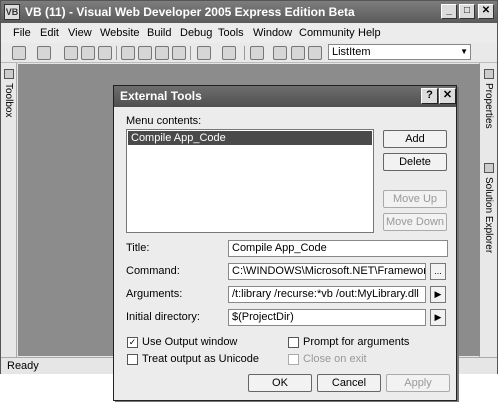  I want to click on solution-explorer-tab: Solution Explorer, so click(488, 215).